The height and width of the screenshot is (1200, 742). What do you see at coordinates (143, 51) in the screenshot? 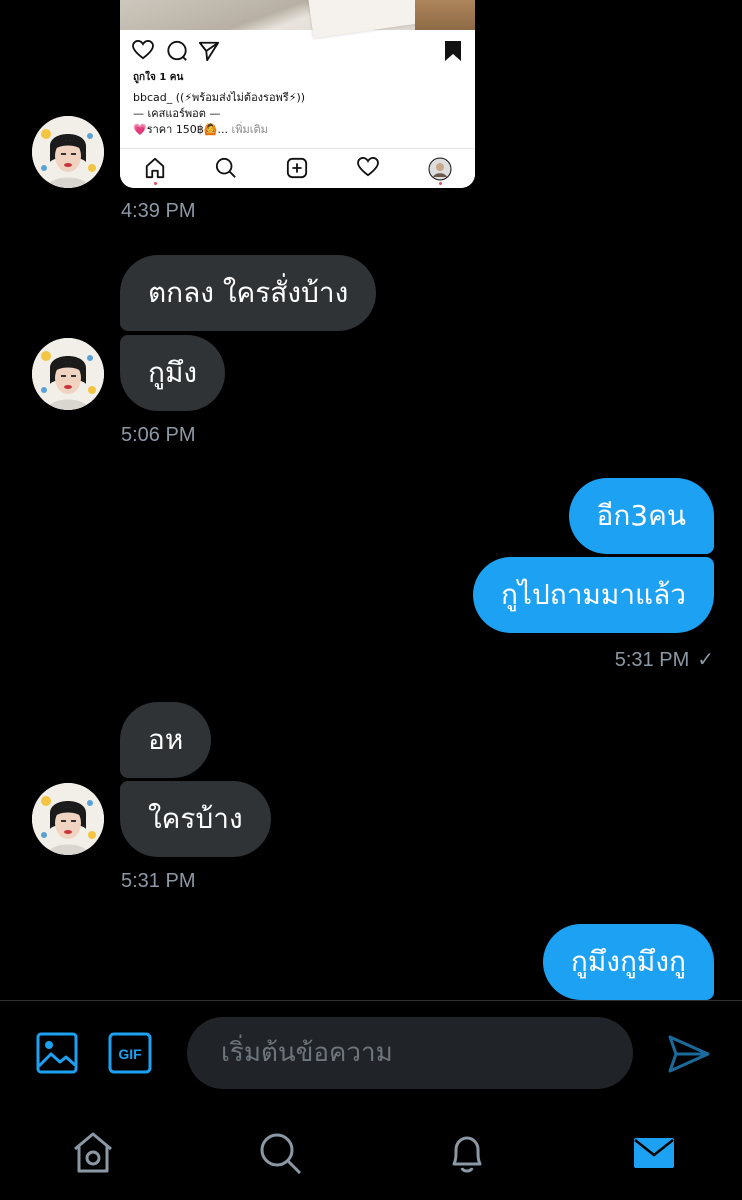
I see `heart-icon` at bounding box center [143, 51].